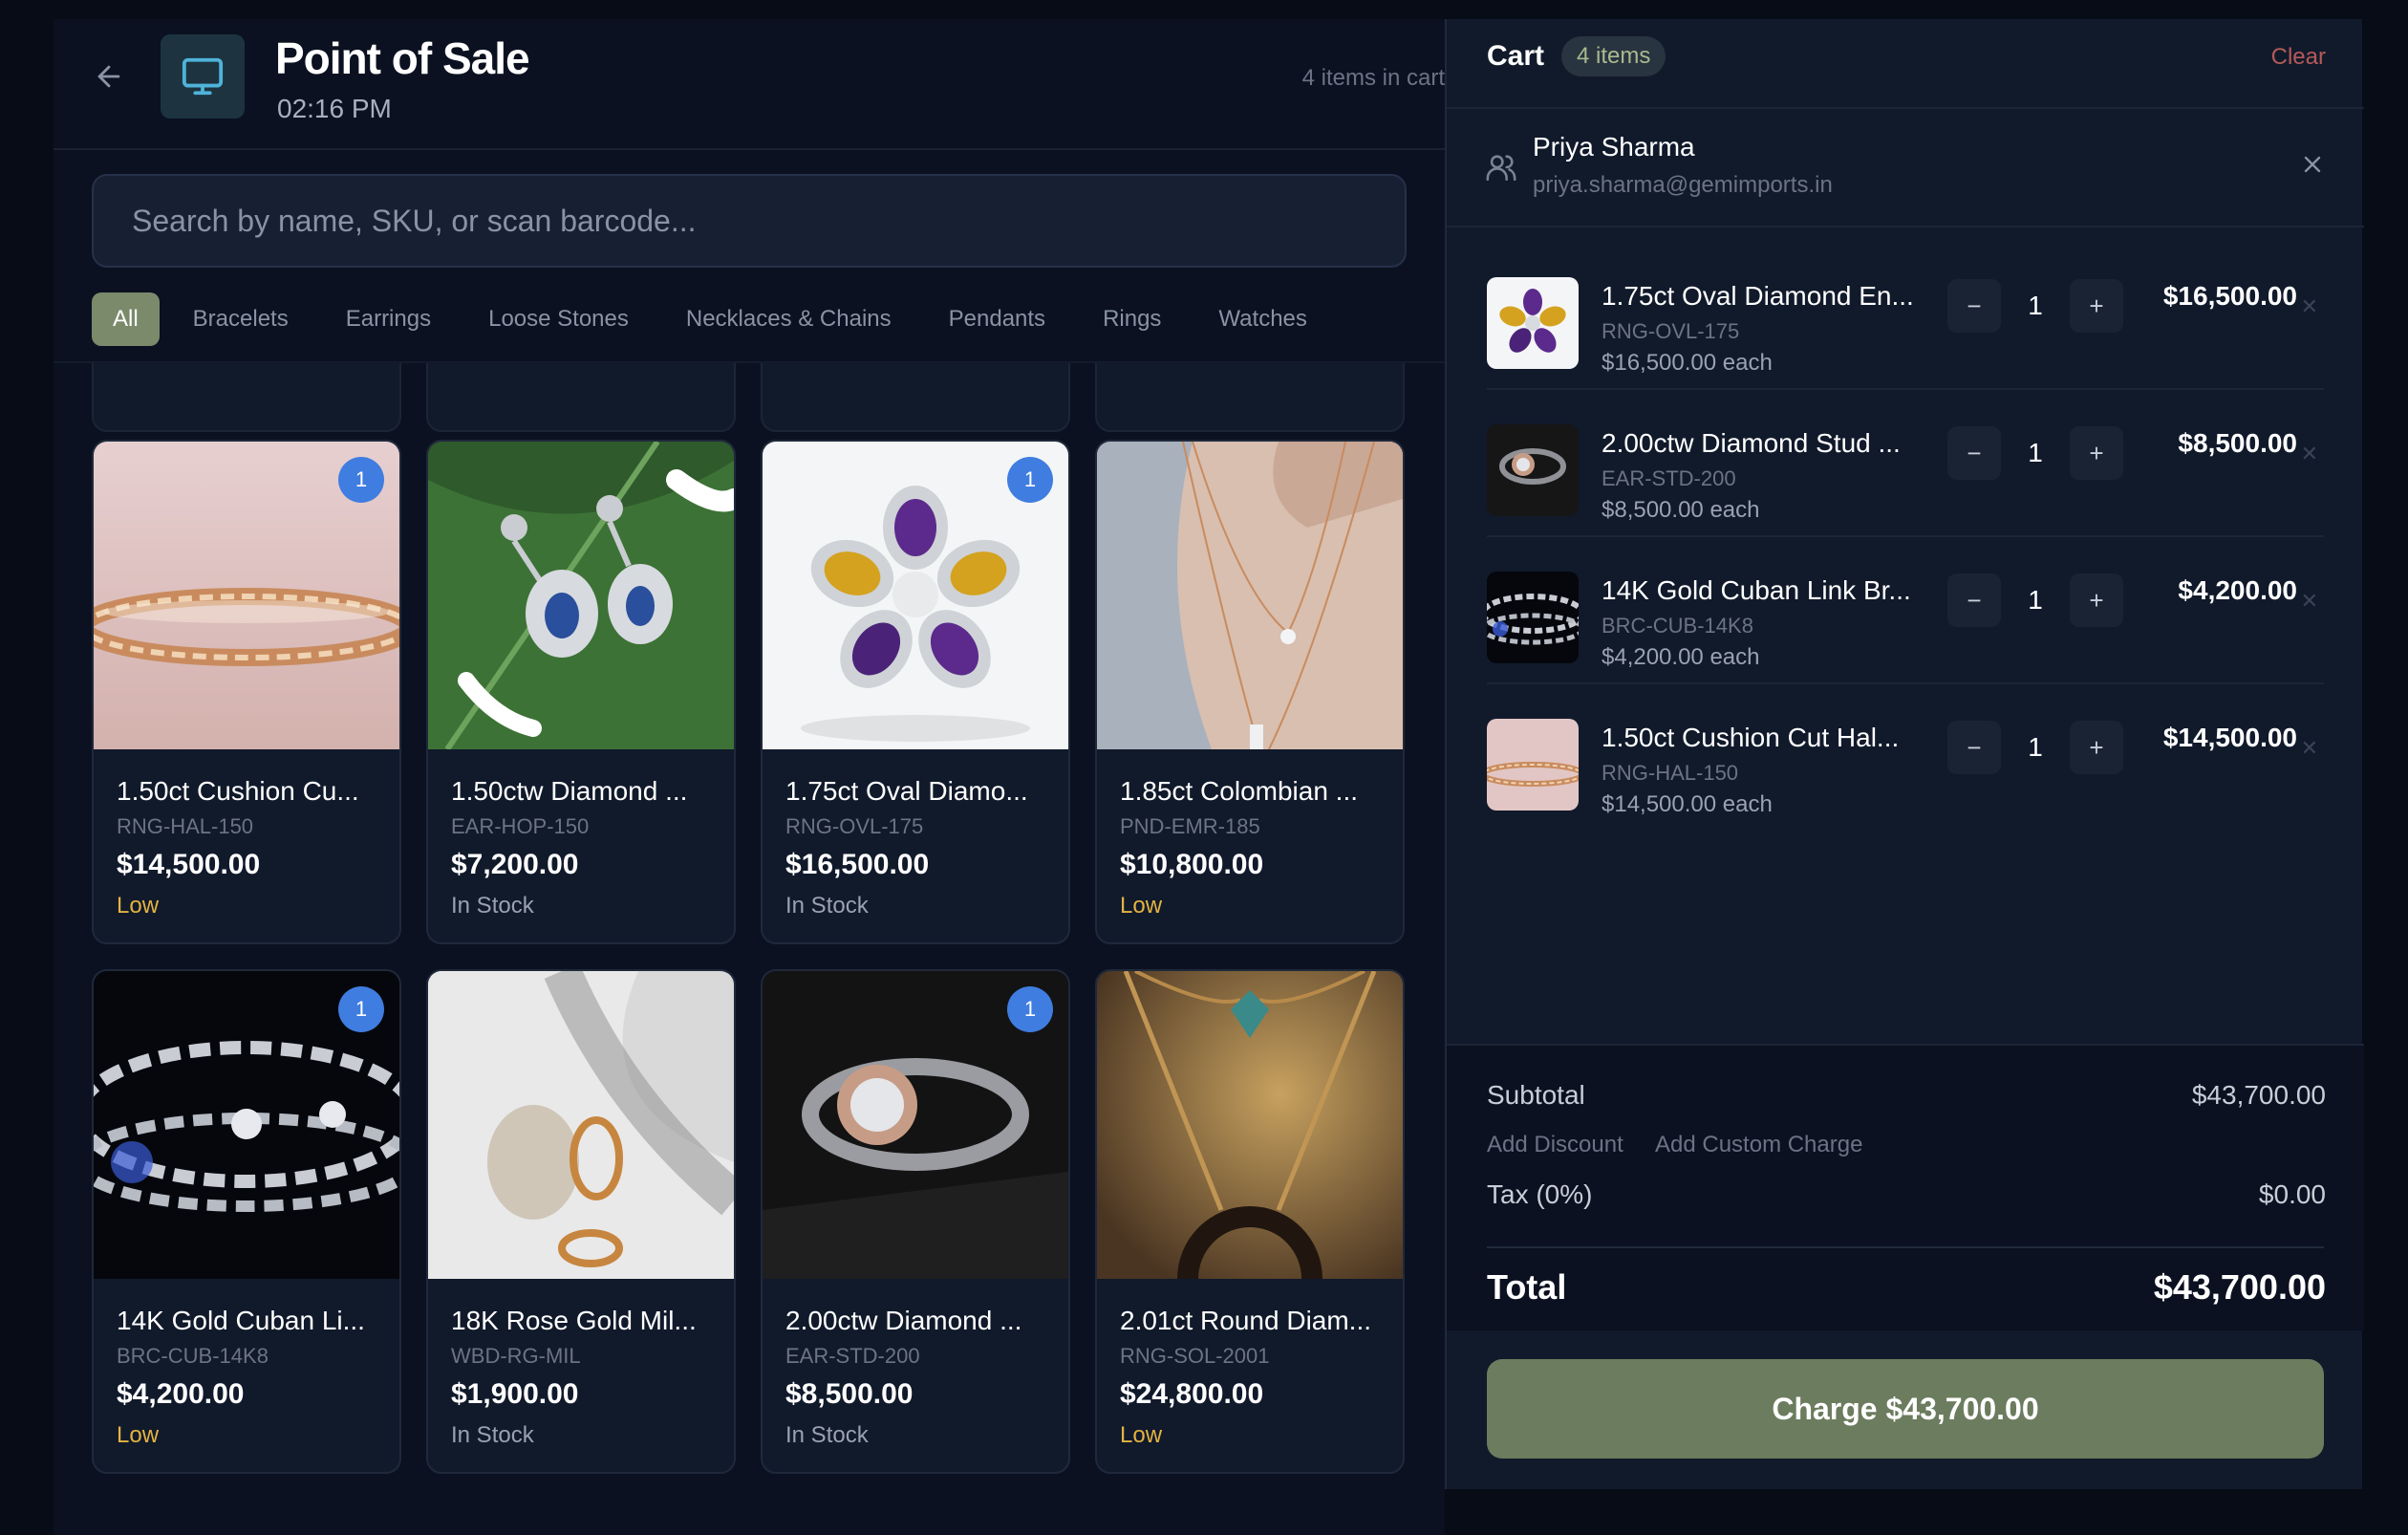 This screenshot has width=2408, height=1535. Describe the element at coordinates (181, 1394) in the screenshot. I see `product-price: $4,200.00` at that location.